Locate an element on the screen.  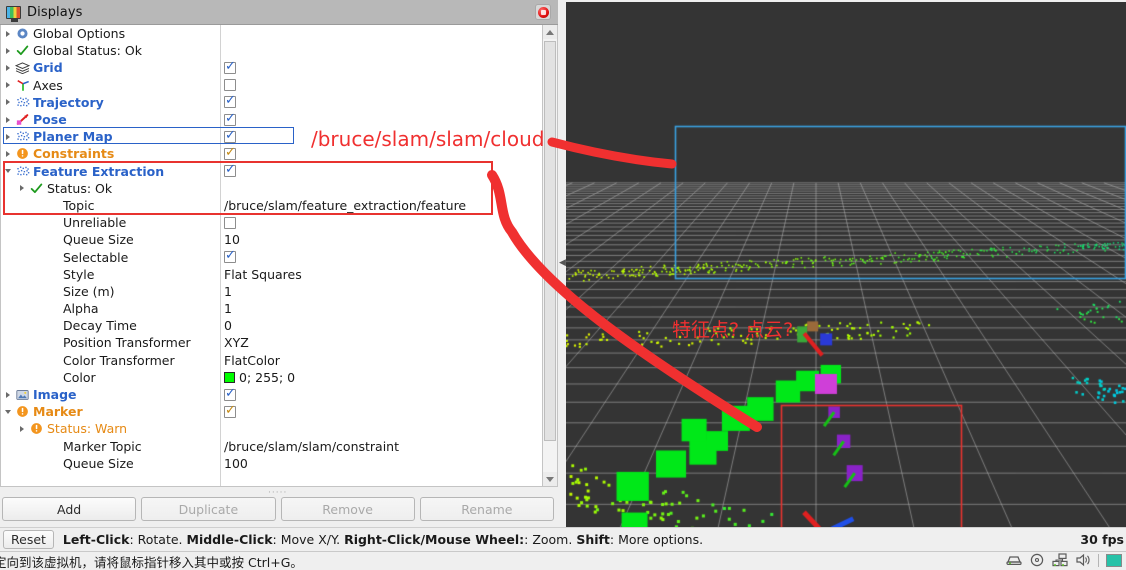
tree-row-fe-pos-transformer: Position Transformer XYZ is located at coordinates (271, 342).